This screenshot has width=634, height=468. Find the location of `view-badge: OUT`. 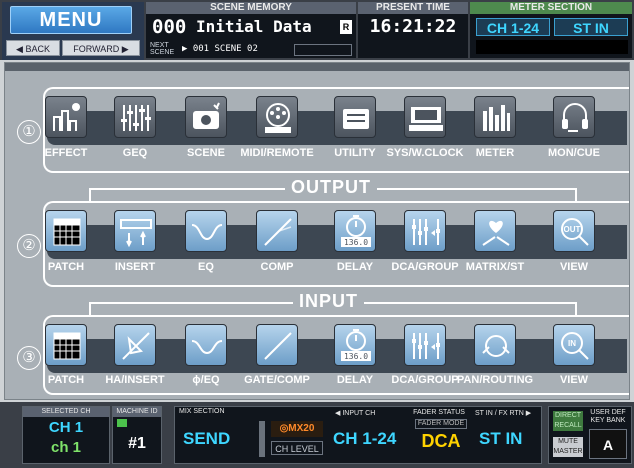

view-badge: OUT is located at coordinates (572, 229).